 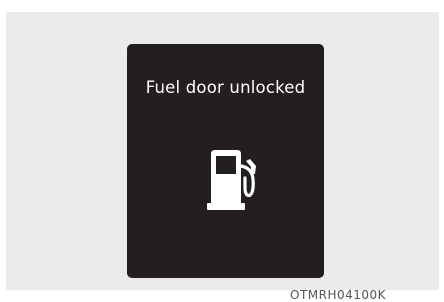 I want to click on fuel-door-message: Fuel door unlocked, so click(x=225, y=87).